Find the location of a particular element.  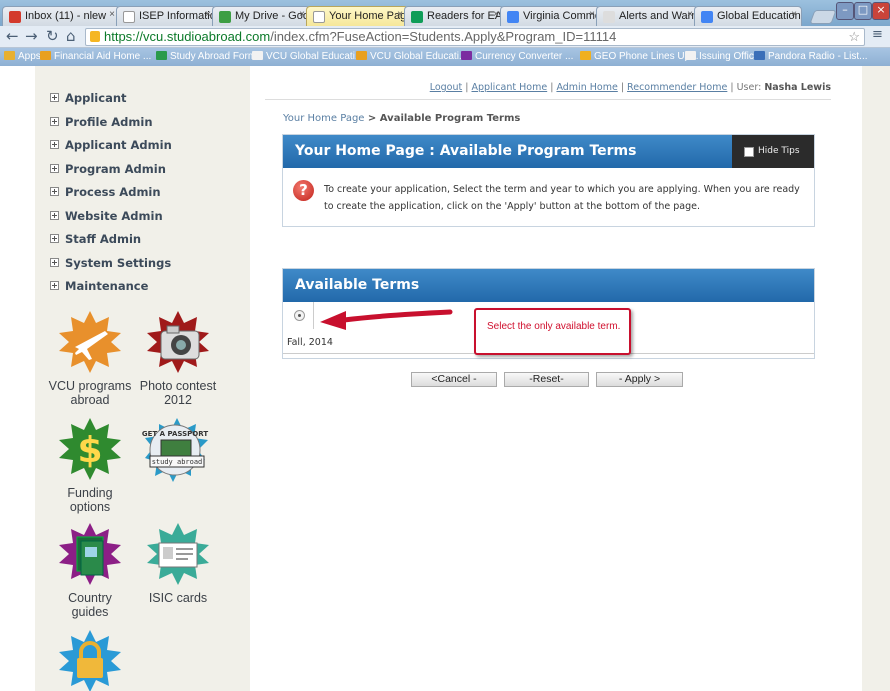

promo-vcu-programs: VCU programs abroad is located at coordinates (90, 358).